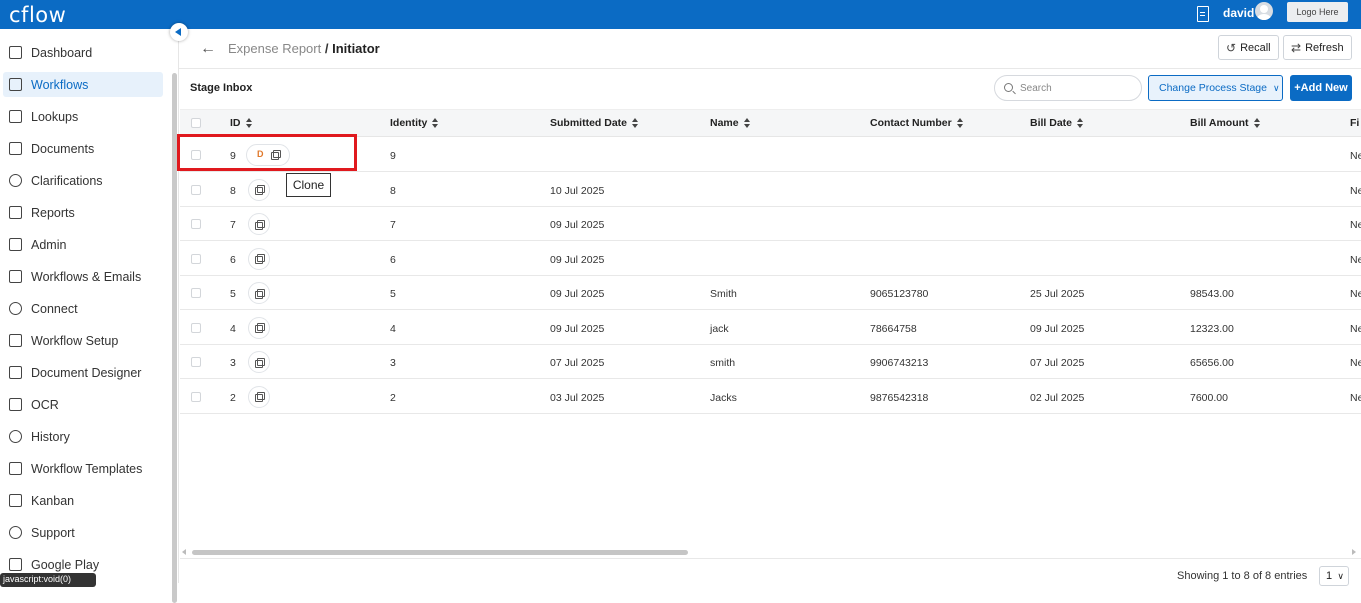 The image size is (1361, 603). I want to click on search-box, so click(1068, 88).